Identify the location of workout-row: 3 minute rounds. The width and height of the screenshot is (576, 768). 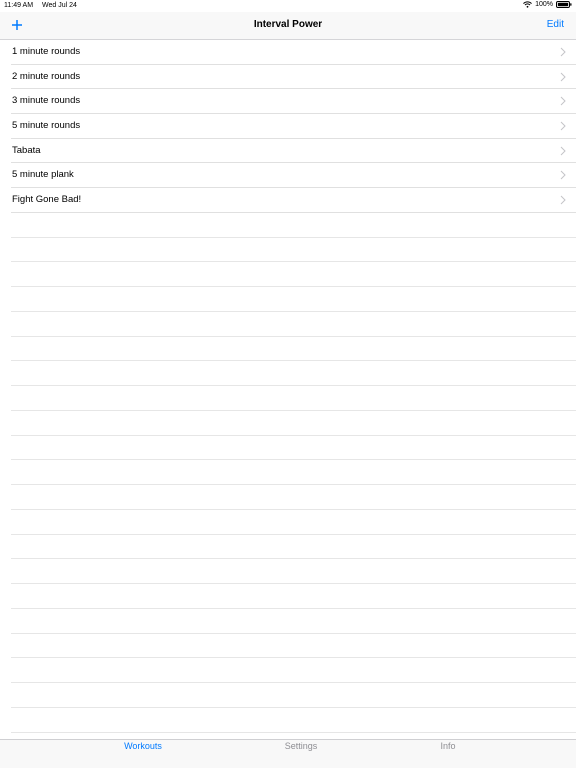
(293, 102).